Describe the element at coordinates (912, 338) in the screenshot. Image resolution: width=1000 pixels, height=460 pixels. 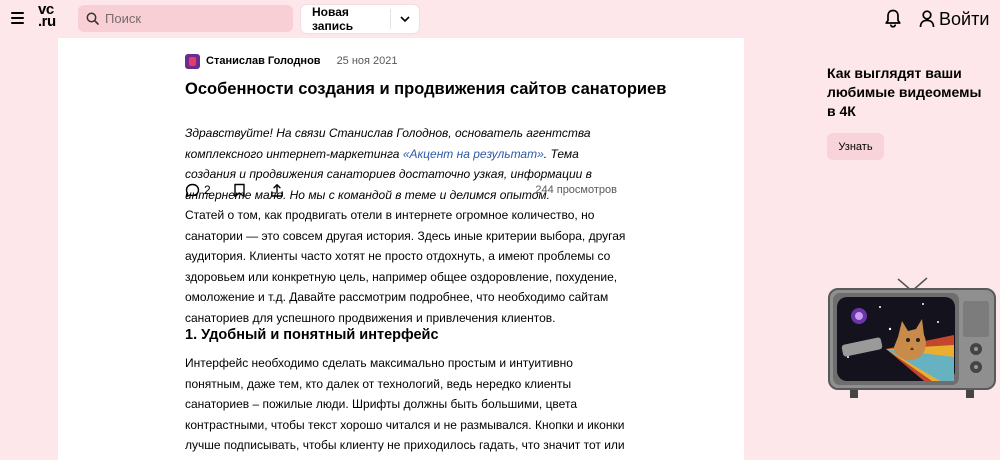
I see `retro-tv-illustration` at that location.